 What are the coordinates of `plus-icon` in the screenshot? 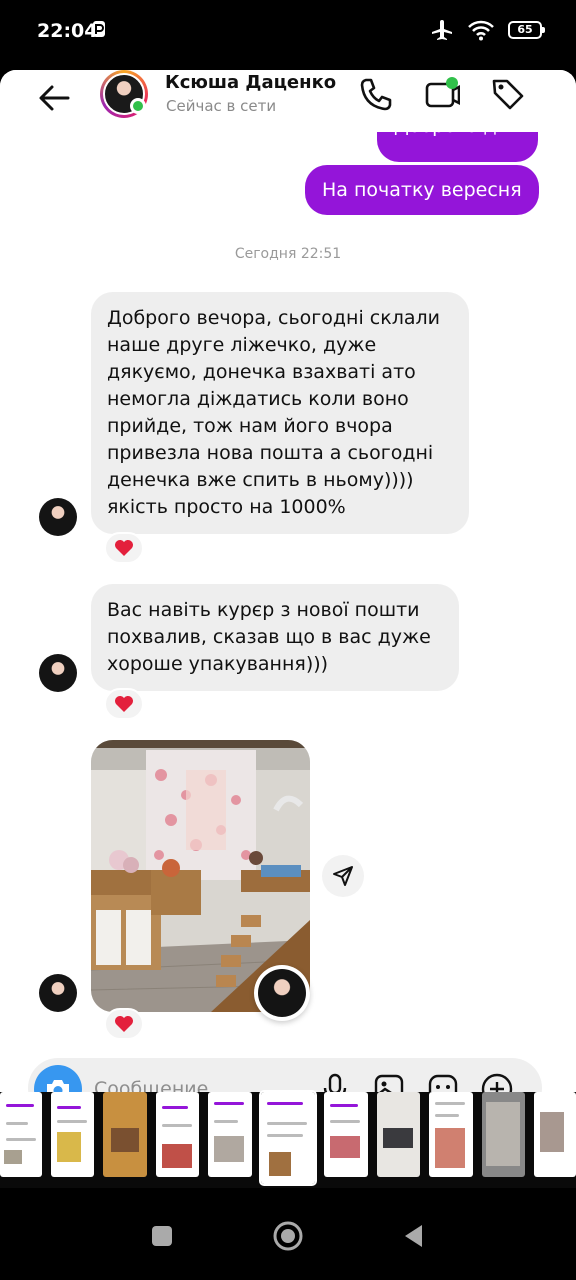 It's located at (497, 1082).